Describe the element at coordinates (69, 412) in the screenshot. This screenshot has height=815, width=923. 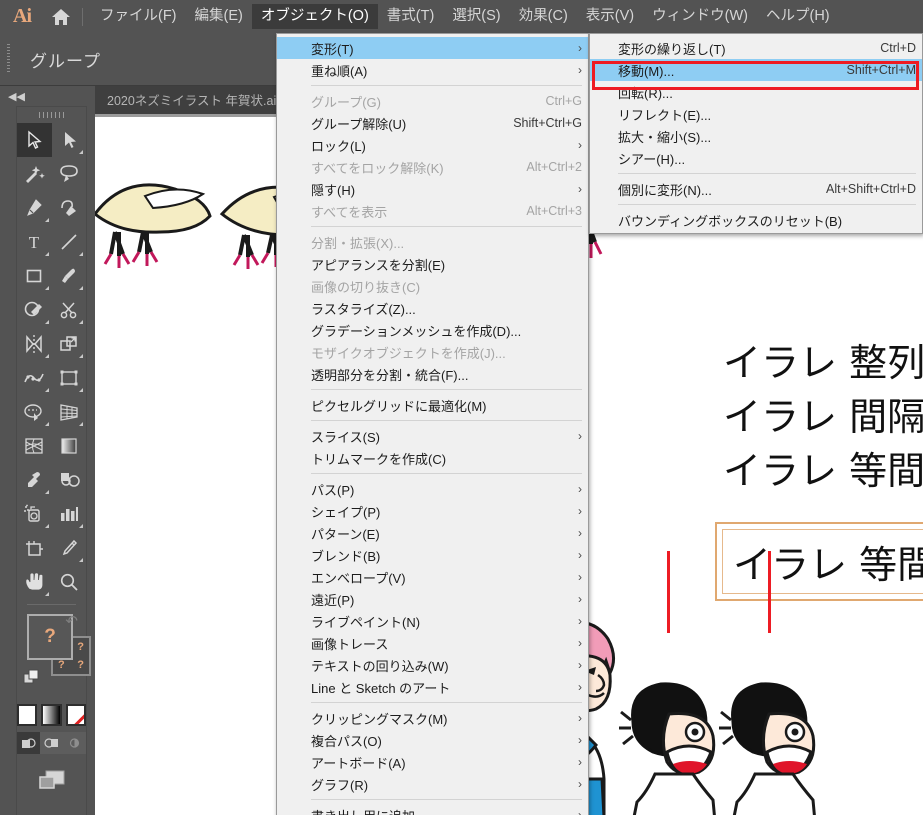
I see `perspective-grid-tool` at that location.